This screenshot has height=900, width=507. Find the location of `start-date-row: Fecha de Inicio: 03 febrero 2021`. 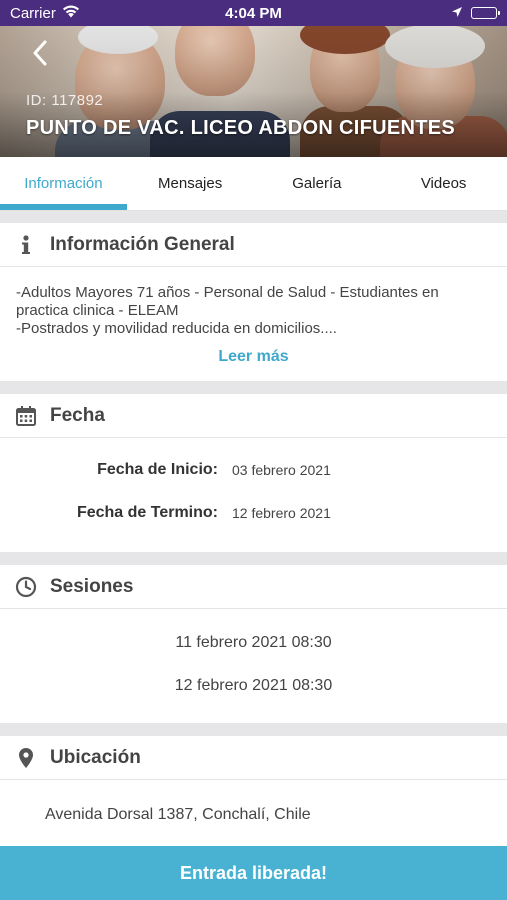

start-date-row: Fecha de Inicio: 03 febrero 2021 is located at coordinates (253, 469).